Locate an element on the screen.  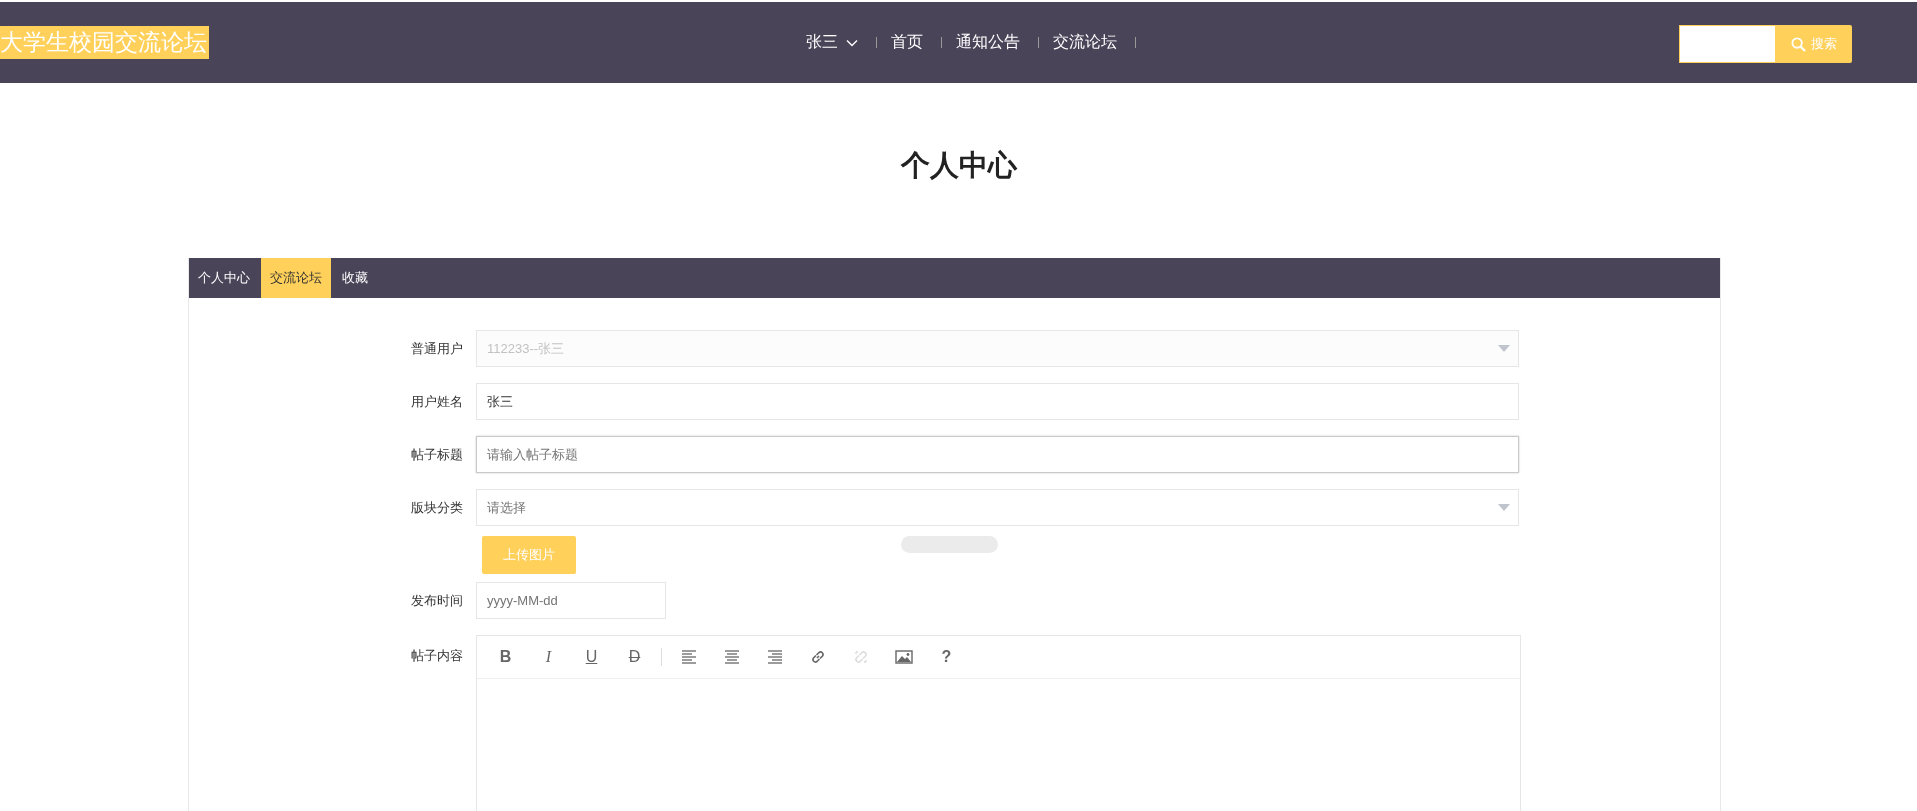
select-field: 请选择 is located at coordinates (997, 507).